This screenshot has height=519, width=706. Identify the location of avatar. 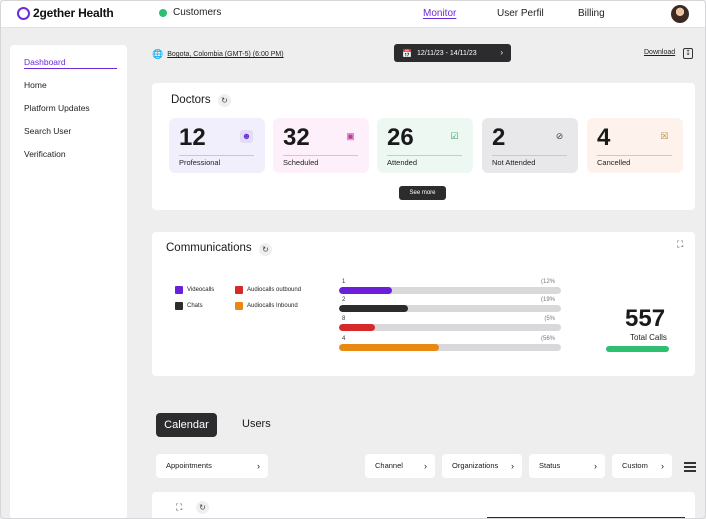
(680, 14).